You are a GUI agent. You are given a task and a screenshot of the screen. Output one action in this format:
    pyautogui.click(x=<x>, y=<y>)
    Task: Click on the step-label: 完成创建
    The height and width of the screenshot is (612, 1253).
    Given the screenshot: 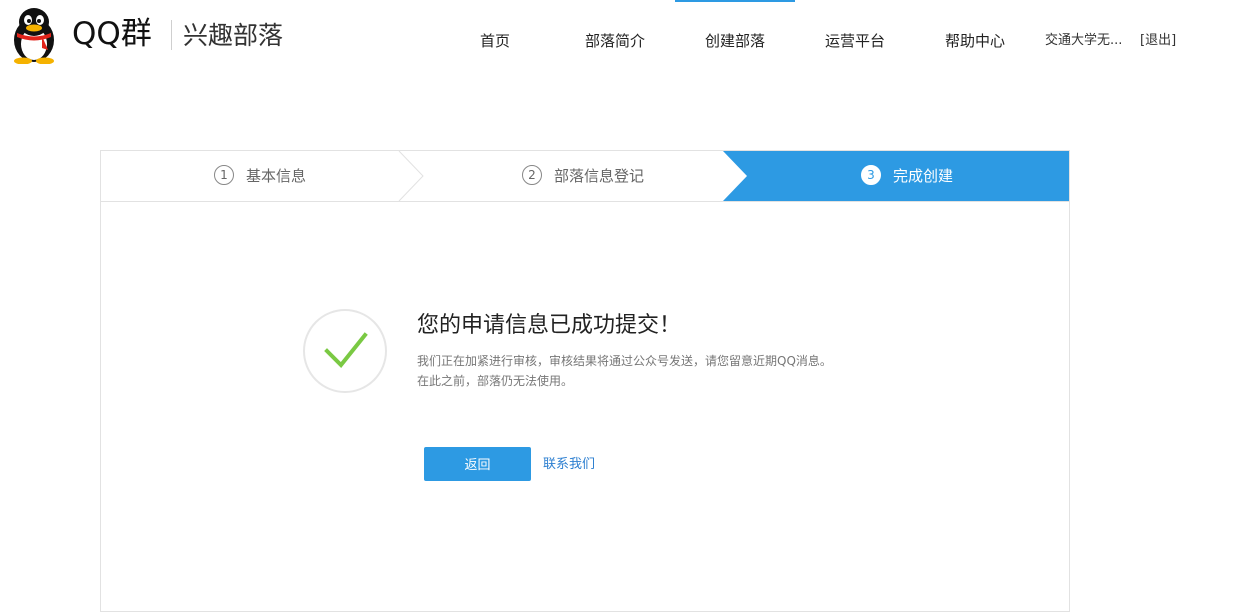 What is the action you would take?
    pyautogui.click(x=923, y=176)
    